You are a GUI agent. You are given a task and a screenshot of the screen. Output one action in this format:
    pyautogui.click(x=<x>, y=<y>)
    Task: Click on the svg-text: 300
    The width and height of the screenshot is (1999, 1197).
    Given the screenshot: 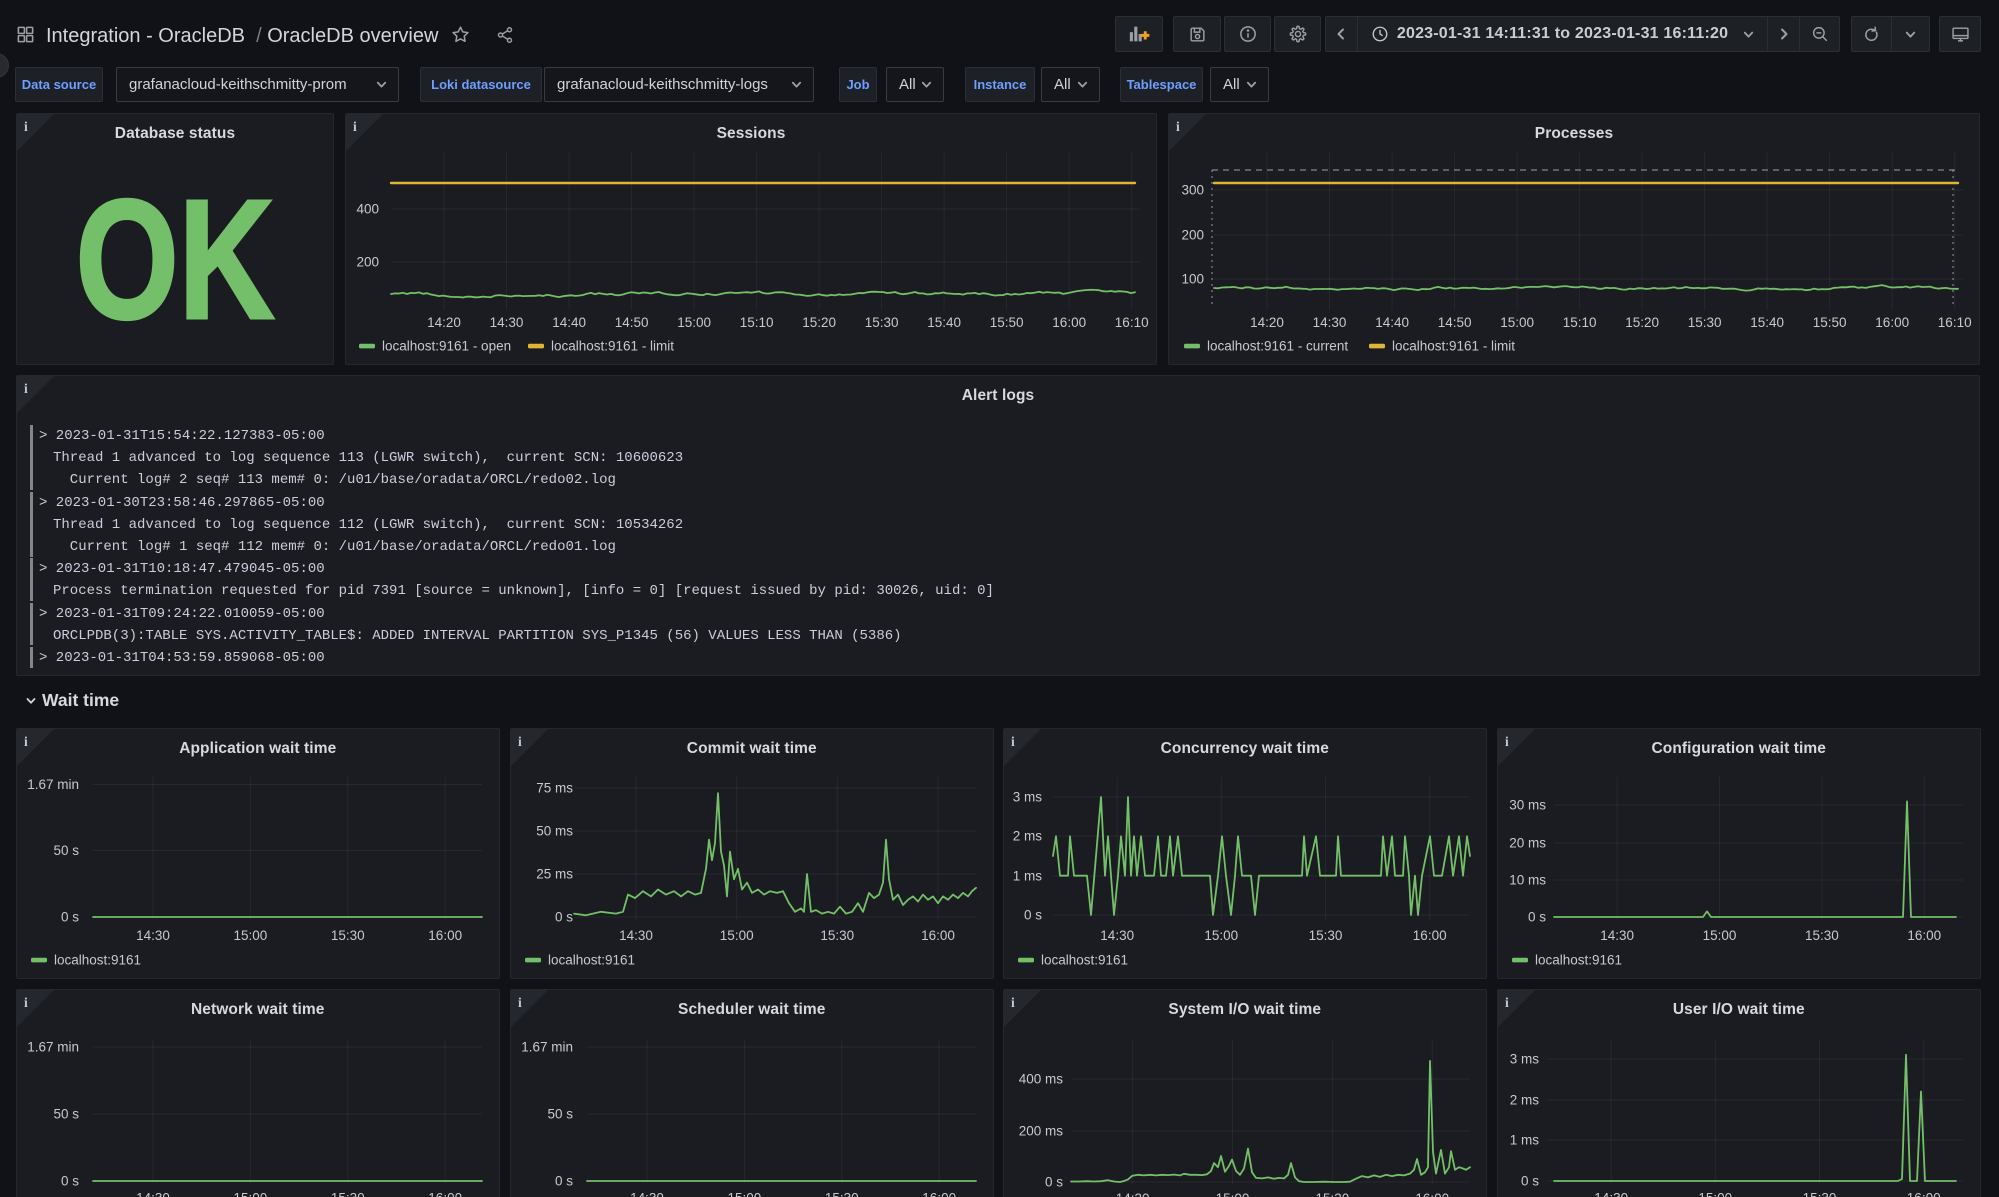 What is the action you would take?
    pyautogui.click(x=1192, y=190)
    